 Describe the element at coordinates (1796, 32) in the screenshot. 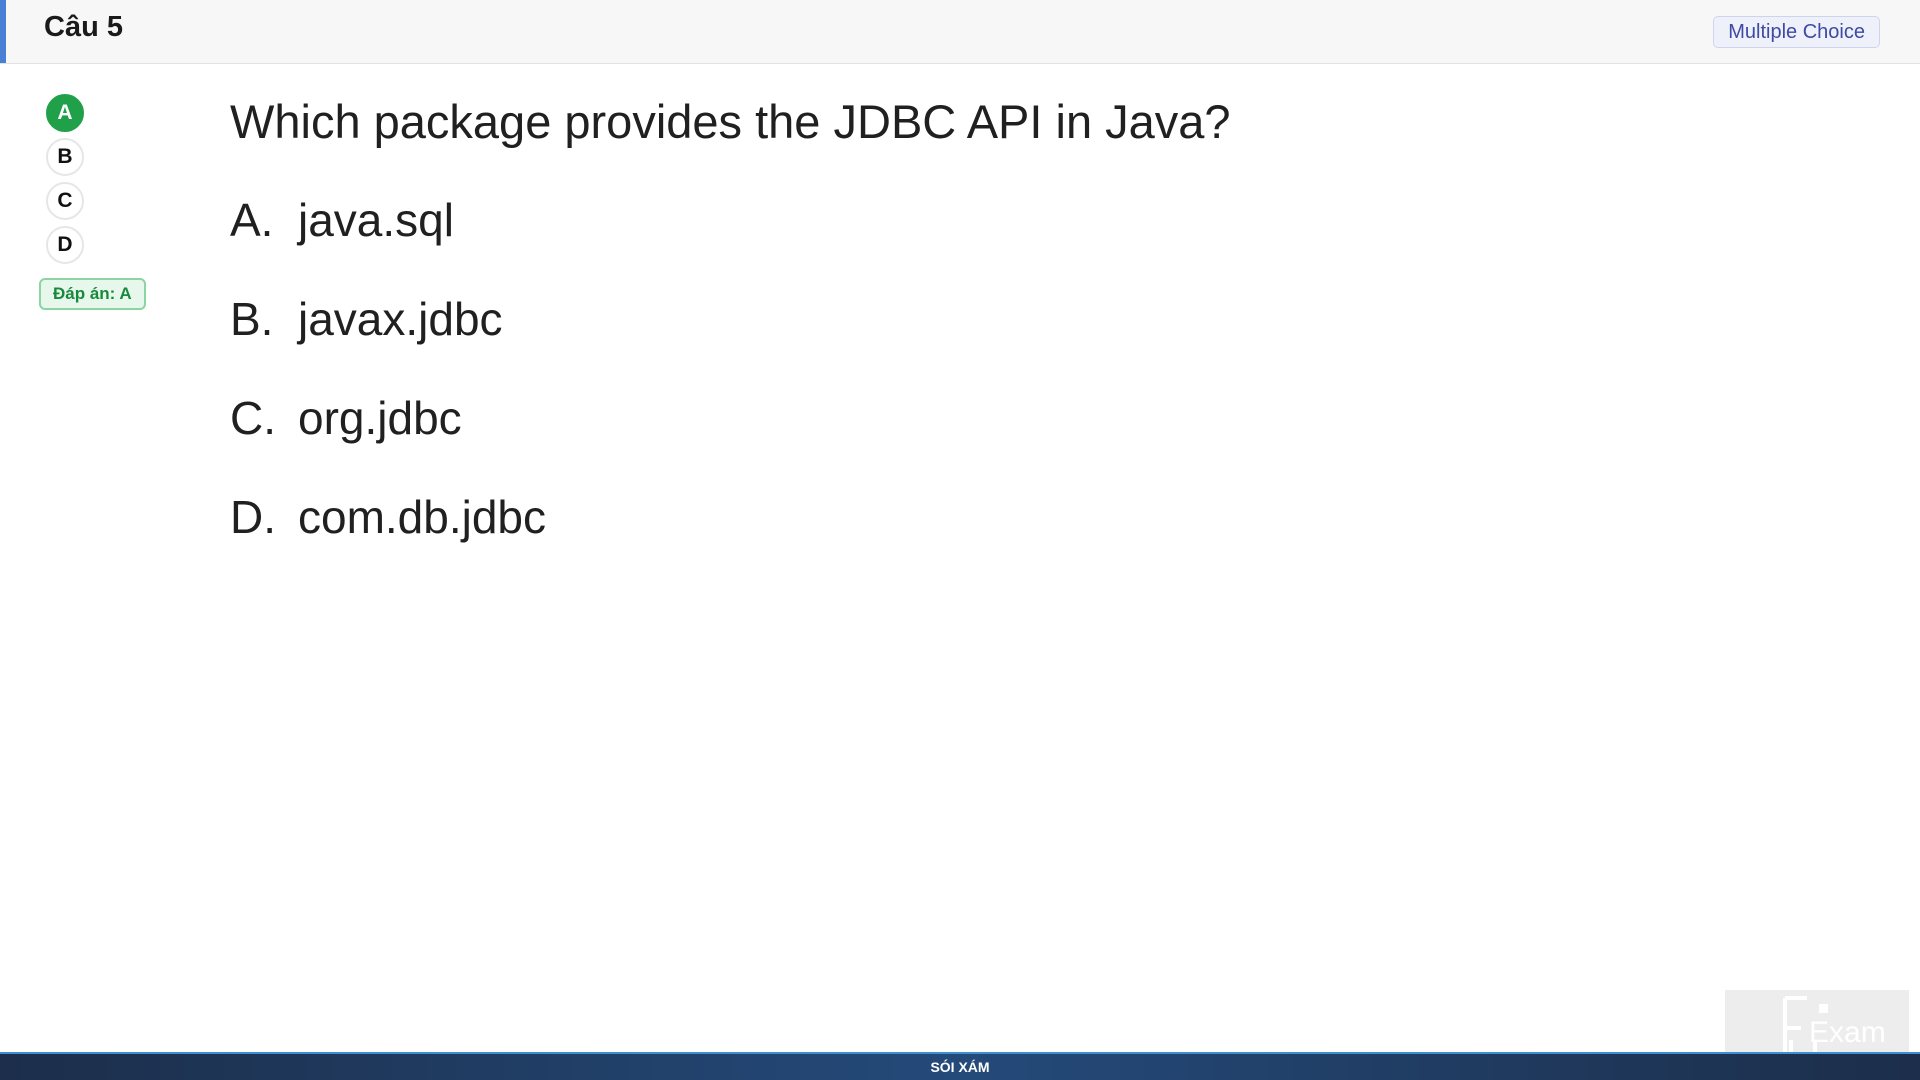

I see `question-type-badge: Multiple Choice` at that location.